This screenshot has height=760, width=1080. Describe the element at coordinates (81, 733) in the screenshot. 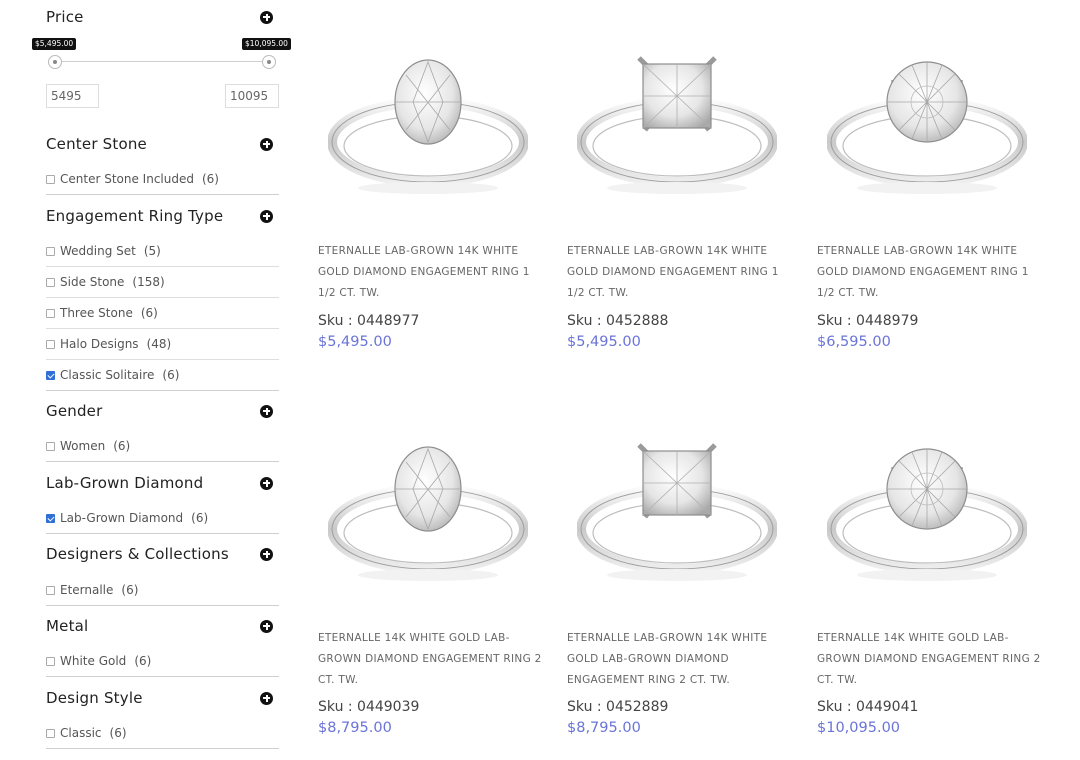

I see `option-label: Classic` at that location.